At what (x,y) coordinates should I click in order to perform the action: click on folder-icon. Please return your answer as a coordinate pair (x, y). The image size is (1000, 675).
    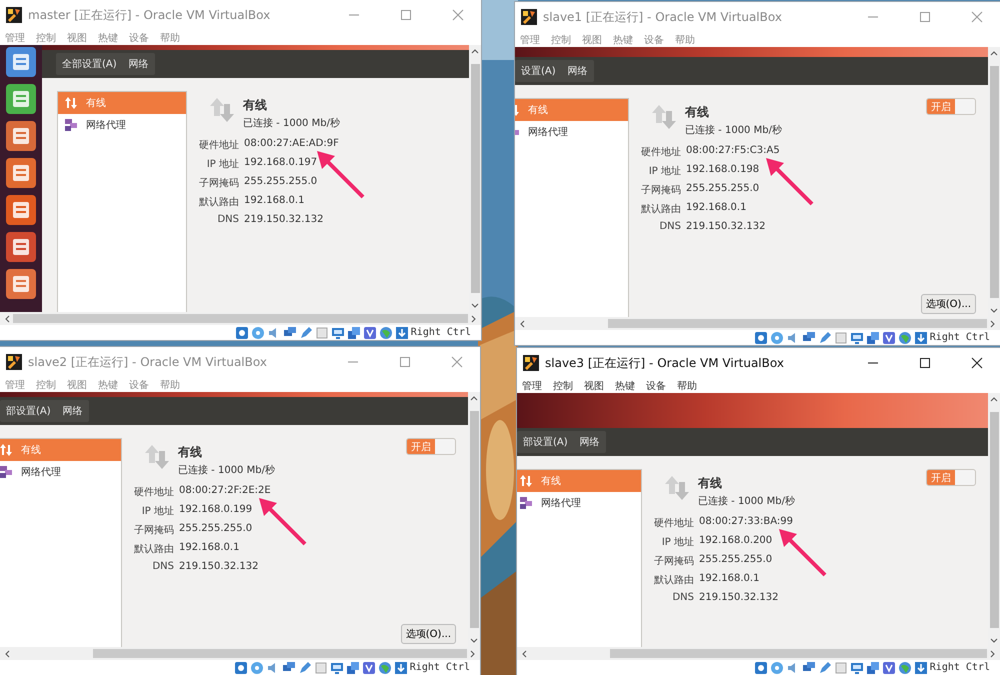
    Looking at the image, I should click on (21, 284).